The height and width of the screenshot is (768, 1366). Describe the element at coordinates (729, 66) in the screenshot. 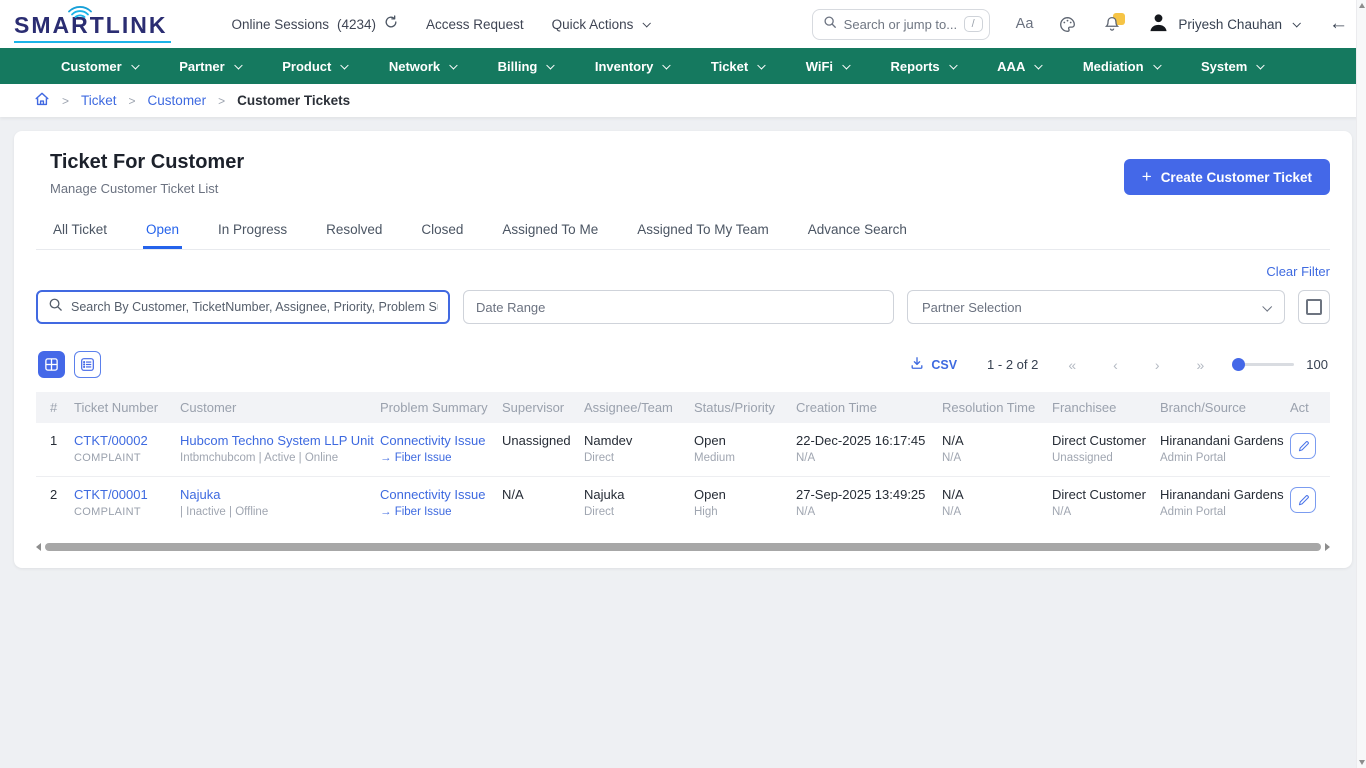

I see `nav-label: Ticket` at that location.